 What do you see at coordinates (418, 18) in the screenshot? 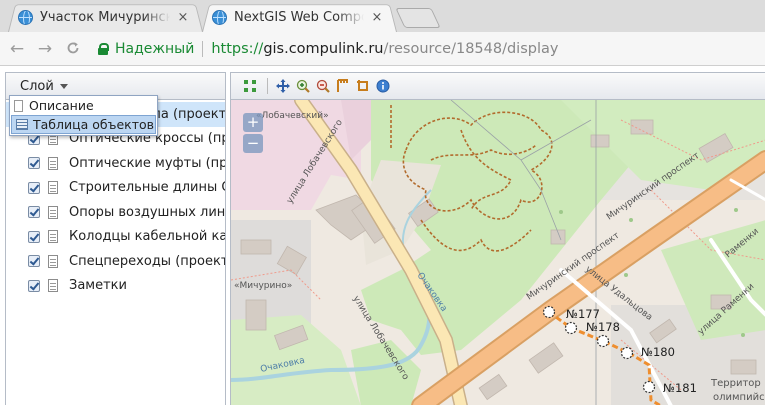
I see `new-tab-button` at bounding box center [418, 18].